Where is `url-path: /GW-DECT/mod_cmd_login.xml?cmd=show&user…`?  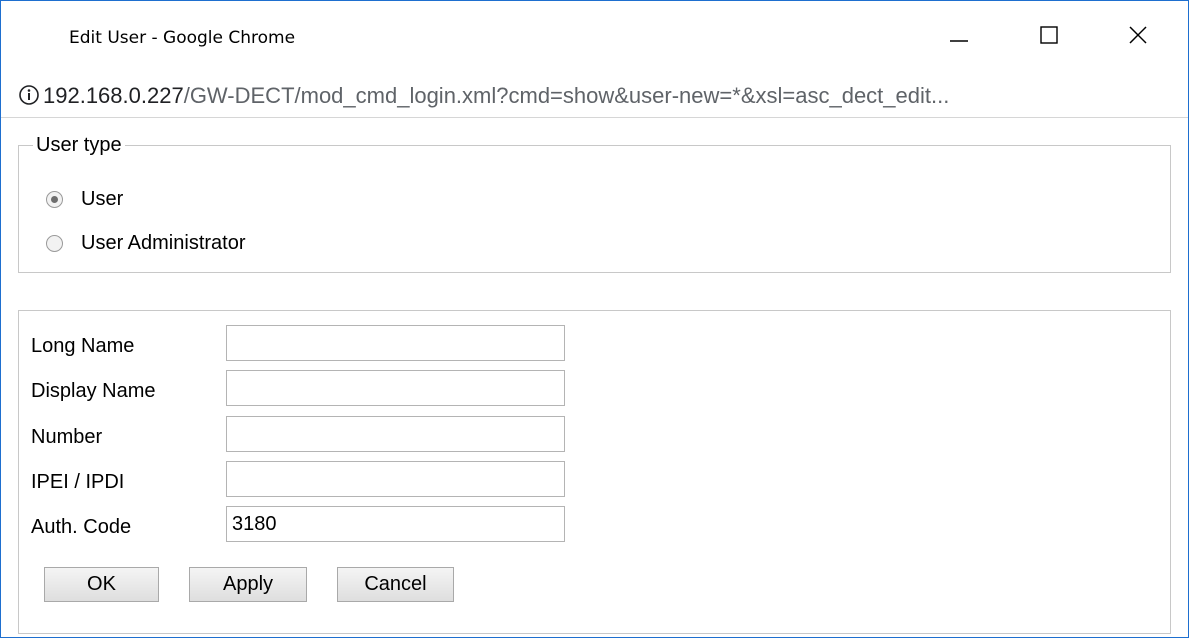
url-path: /GW-DECT/mod_cmd_login.xml?cmd=show&user… is located at coordinates (566, 95).